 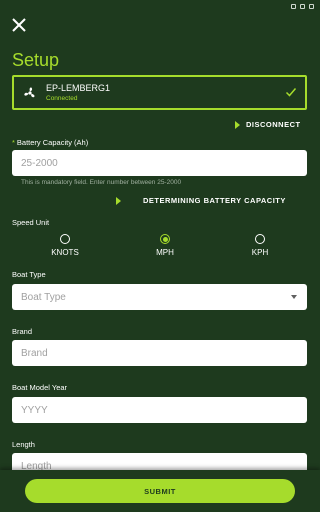 I want to click on battery-capacity-label: * Battery Capacity (Ah), so click(x=50, y=142).